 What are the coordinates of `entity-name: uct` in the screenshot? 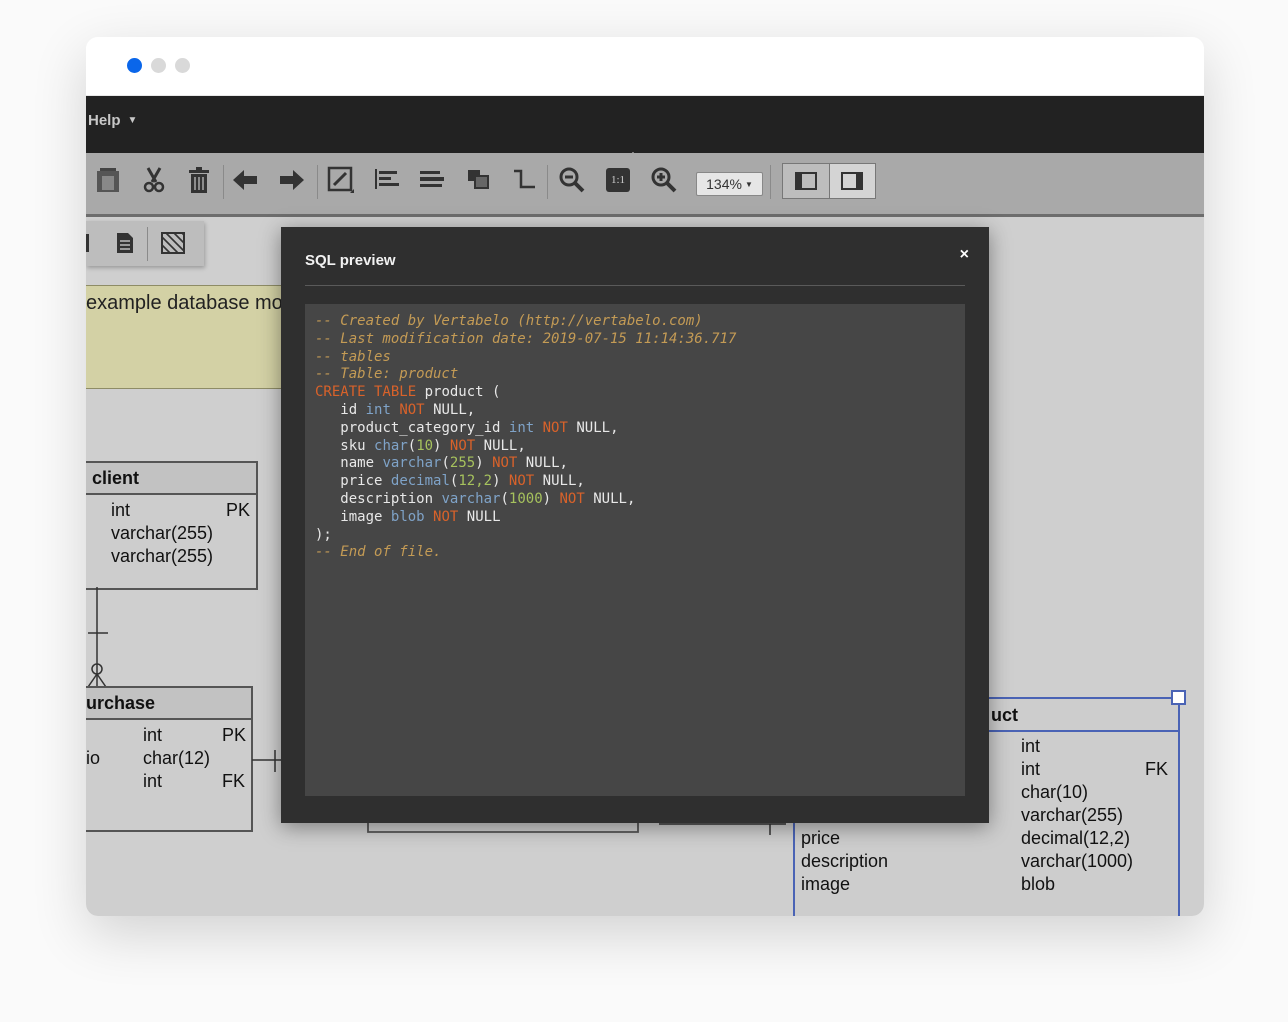 It's located at (1004, 715).